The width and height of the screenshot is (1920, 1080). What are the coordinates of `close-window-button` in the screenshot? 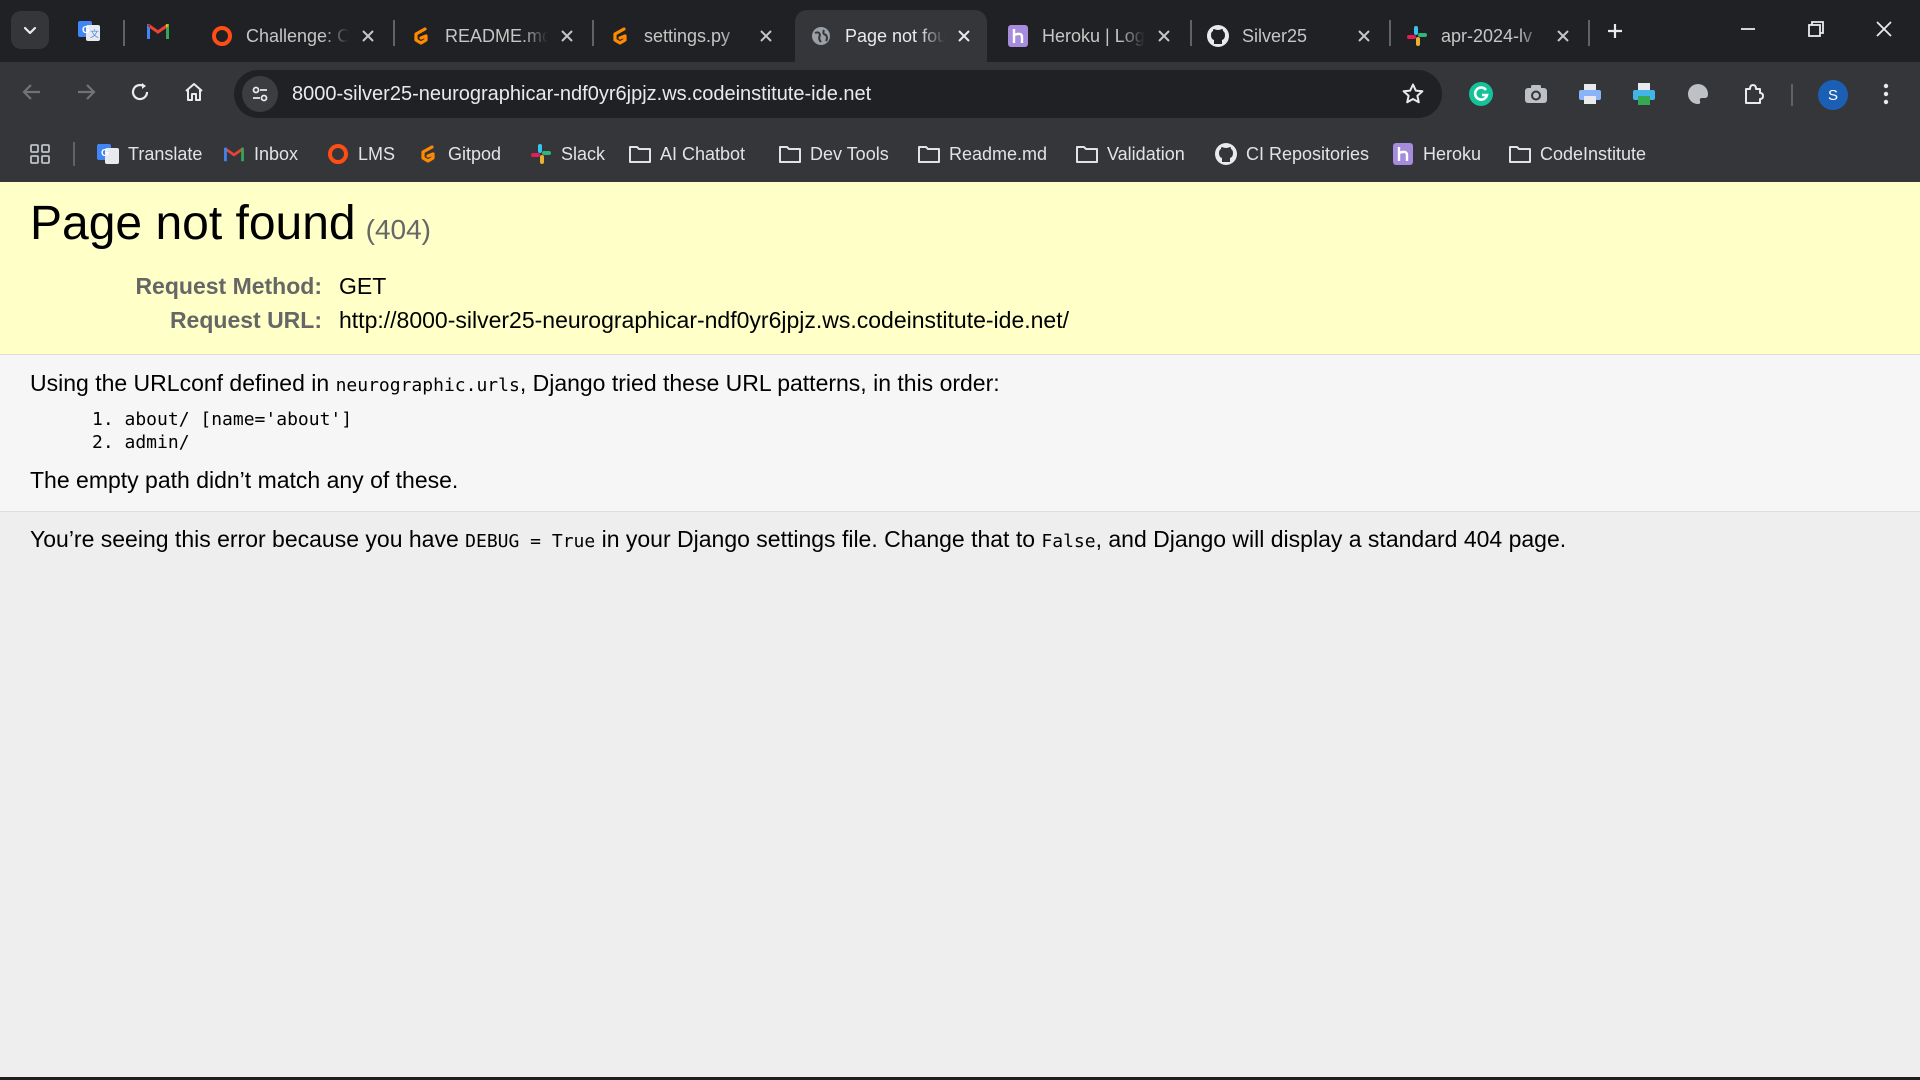 It's located at (1884, 29).